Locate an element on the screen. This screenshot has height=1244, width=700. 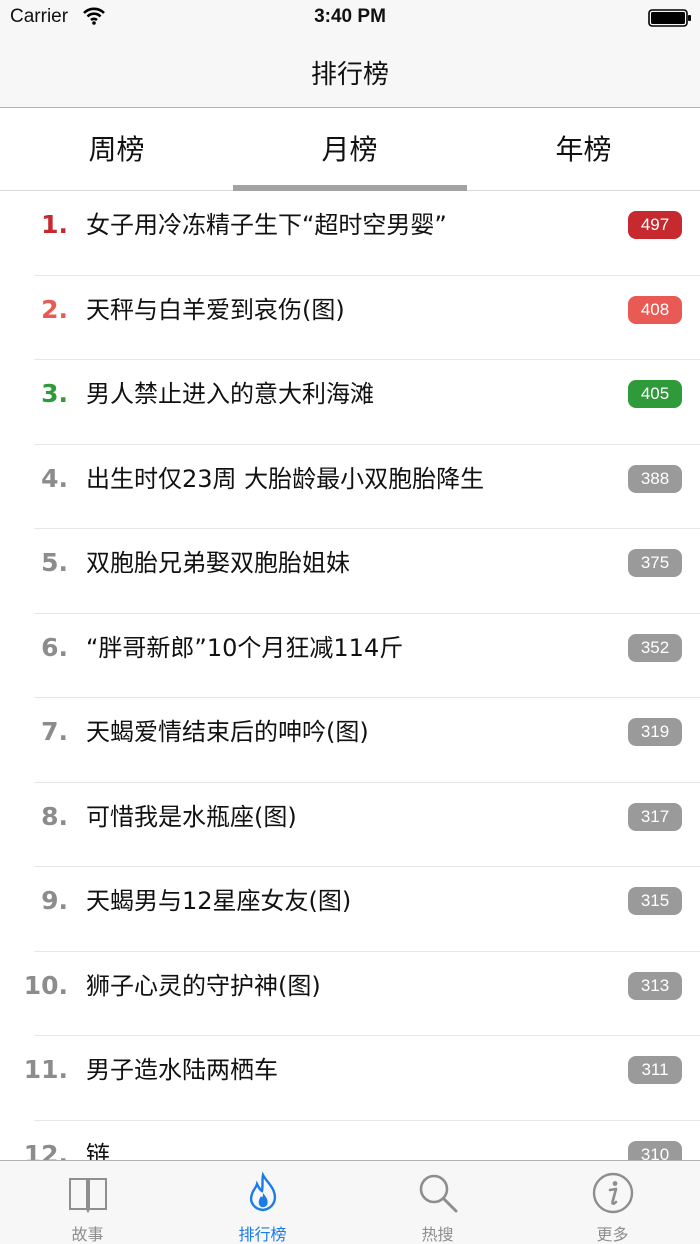
rank-number: 6. is located at coordinates (54, 647).